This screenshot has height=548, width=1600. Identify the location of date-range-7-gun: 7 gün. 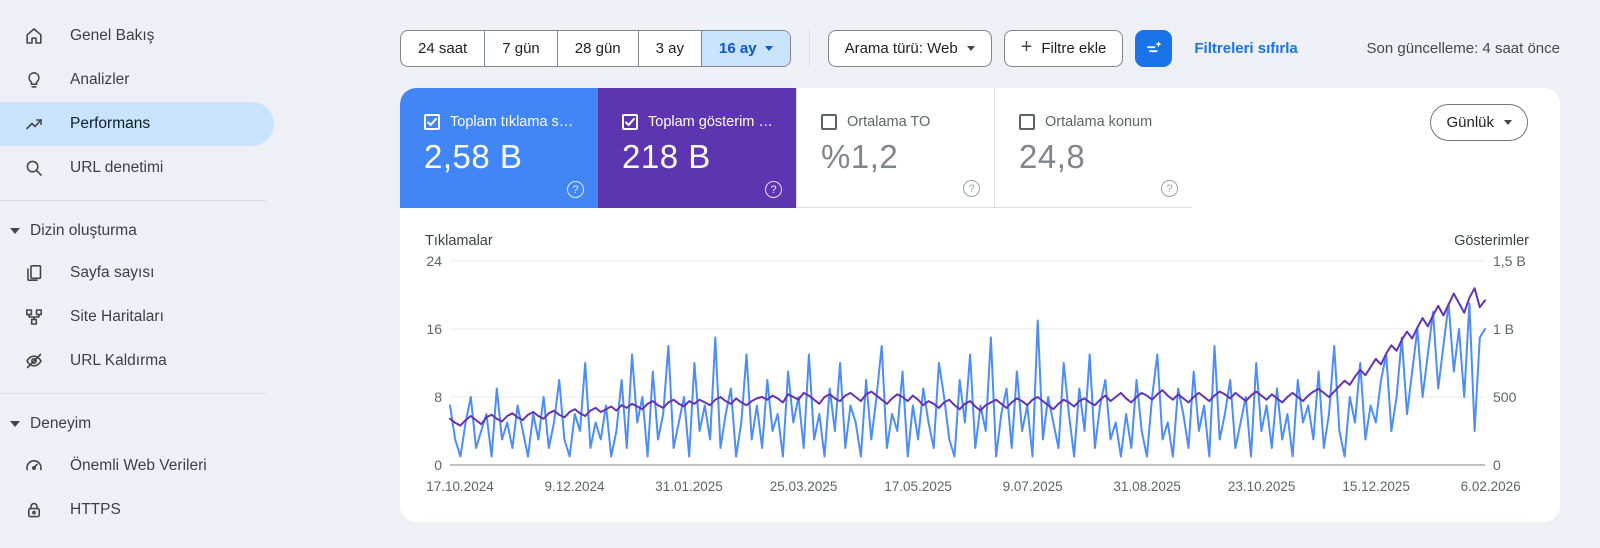
(520, 48).